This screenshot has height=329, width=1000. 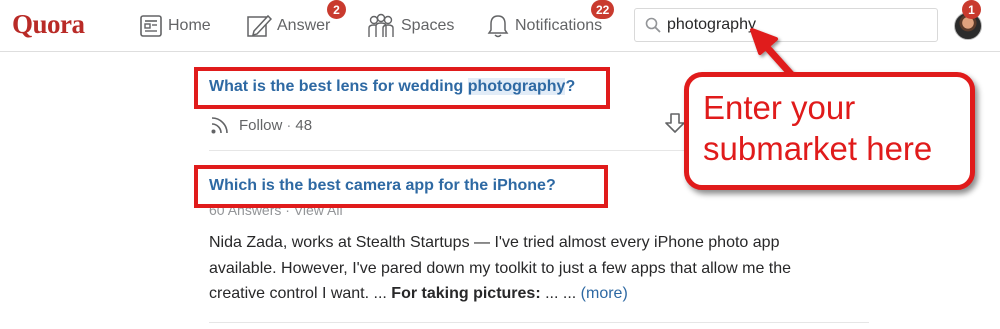 I want to click on callout-line-2: submarket here, so click(x=818, y=148).